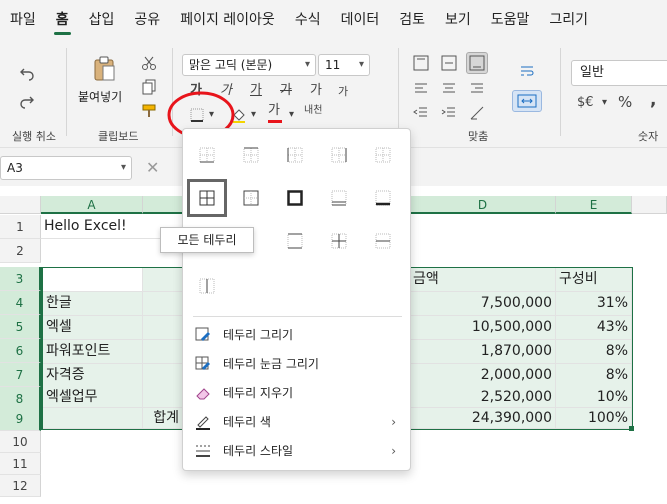 This screenshot has width=667, height=504. Describe the element at coordinates (594, 205) in the screenshot. I see `column-header-e: E` at that location.